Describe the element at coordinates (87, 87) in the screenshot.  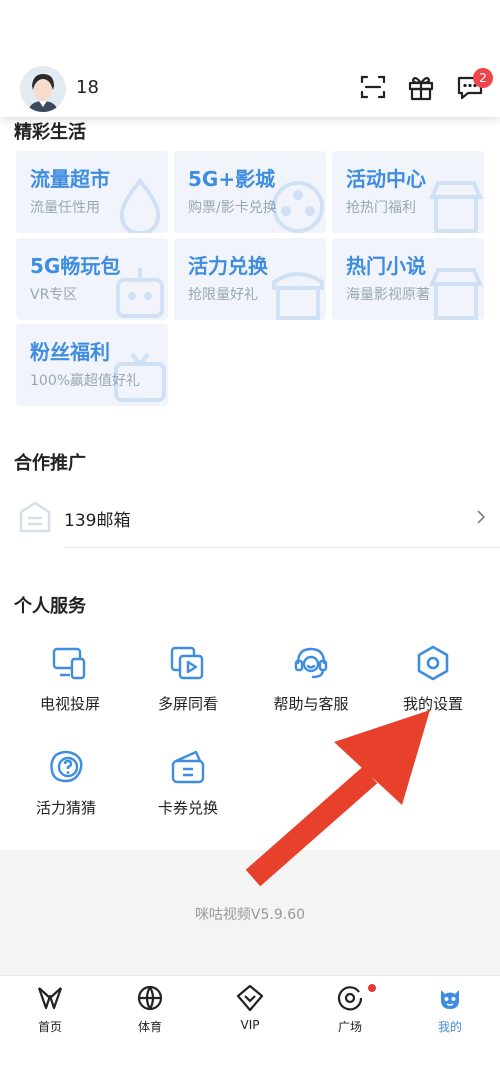
I see `username: 18` at that location.